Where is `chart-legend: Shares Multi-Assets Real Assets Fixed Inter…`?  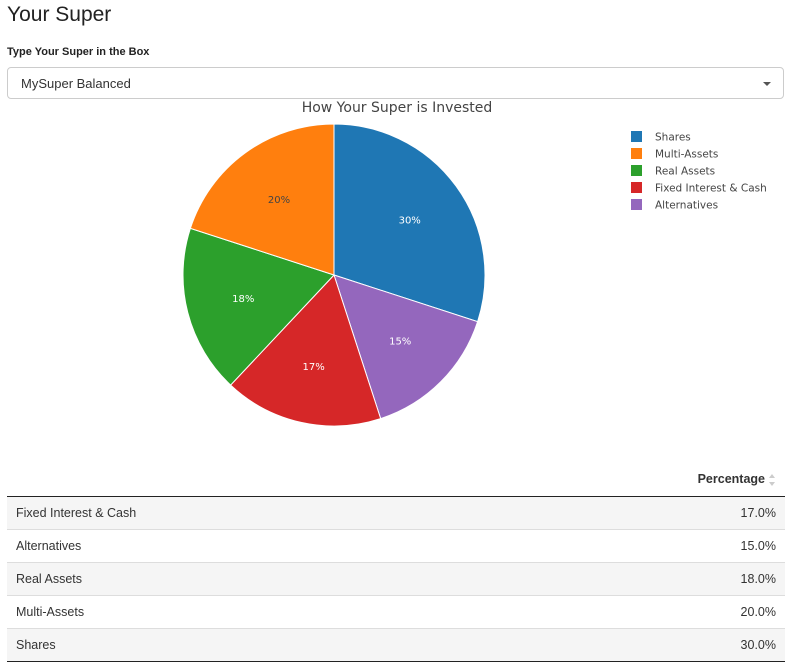 chart-legend: Shares Multi-Assets Real Assets Fixed Inter… is located at coordinates (699, 171).